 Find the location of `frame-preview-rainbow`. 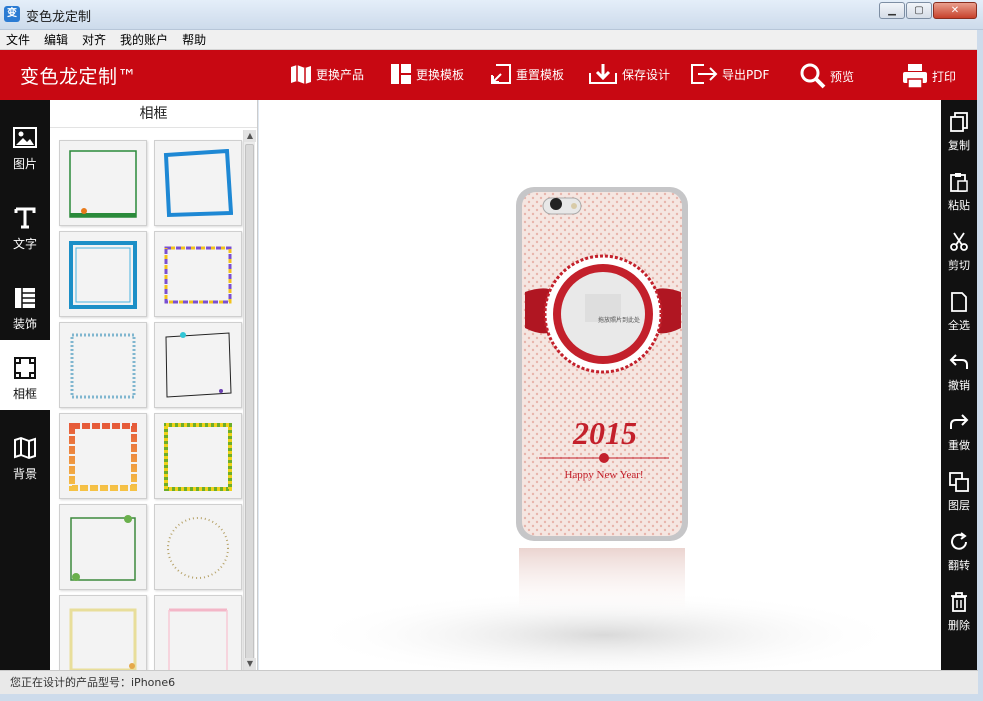

frame-preview-rainbow is located at coordinates (198, 275).